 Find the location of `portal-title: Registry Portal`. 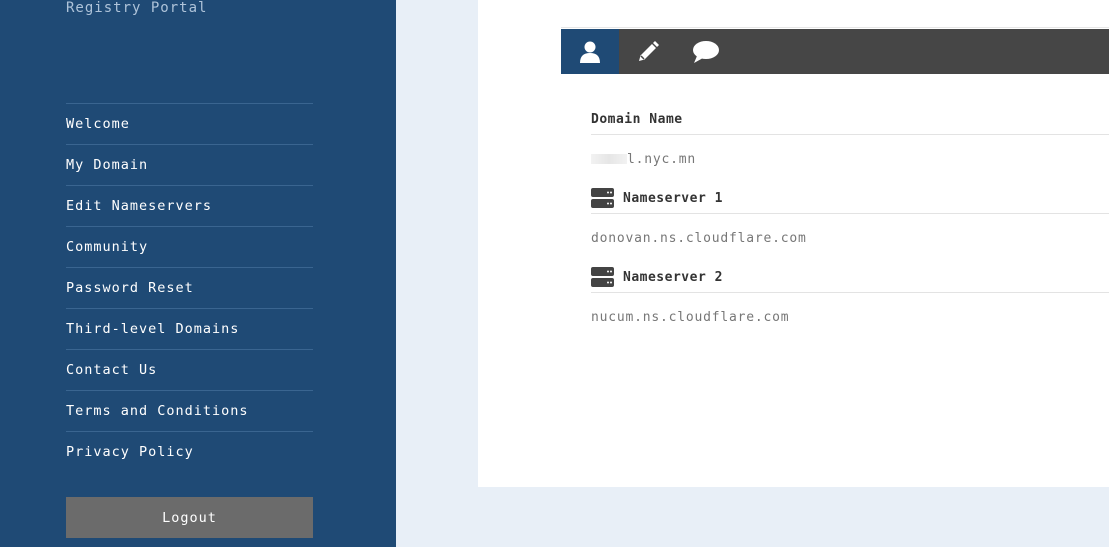

portal-title: Registry Portal is located at coordinates (137, 8).